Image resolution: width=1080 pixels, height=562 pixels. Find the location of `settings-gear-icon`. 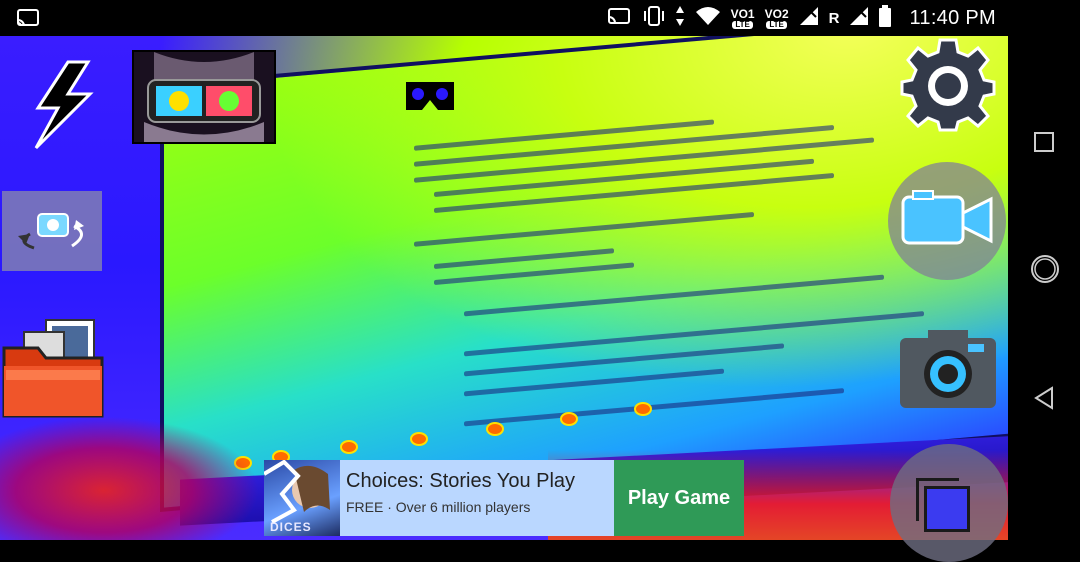

settings-gear-icon is located at coordinates (948, 84).